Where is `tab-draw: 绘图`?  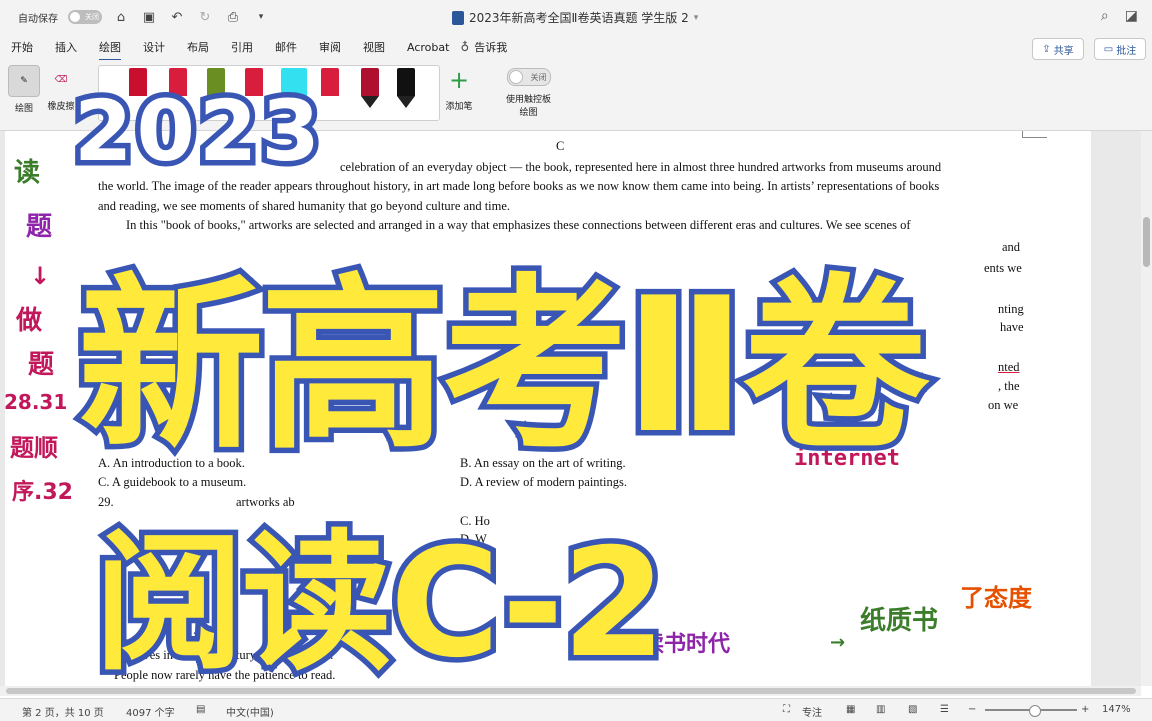
tab-draw: 绘图 is located at coordinates (110, 50).